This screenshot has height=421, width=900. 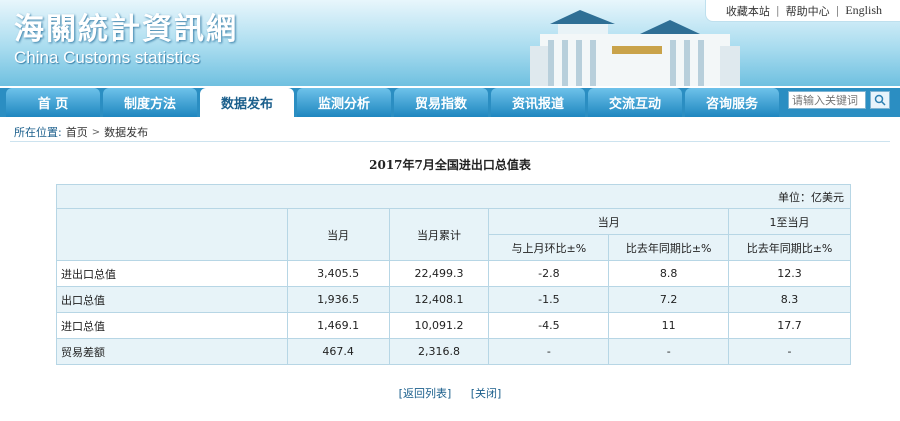 I want to click on row-name: 进出口总值, so click(x=172, y=273).